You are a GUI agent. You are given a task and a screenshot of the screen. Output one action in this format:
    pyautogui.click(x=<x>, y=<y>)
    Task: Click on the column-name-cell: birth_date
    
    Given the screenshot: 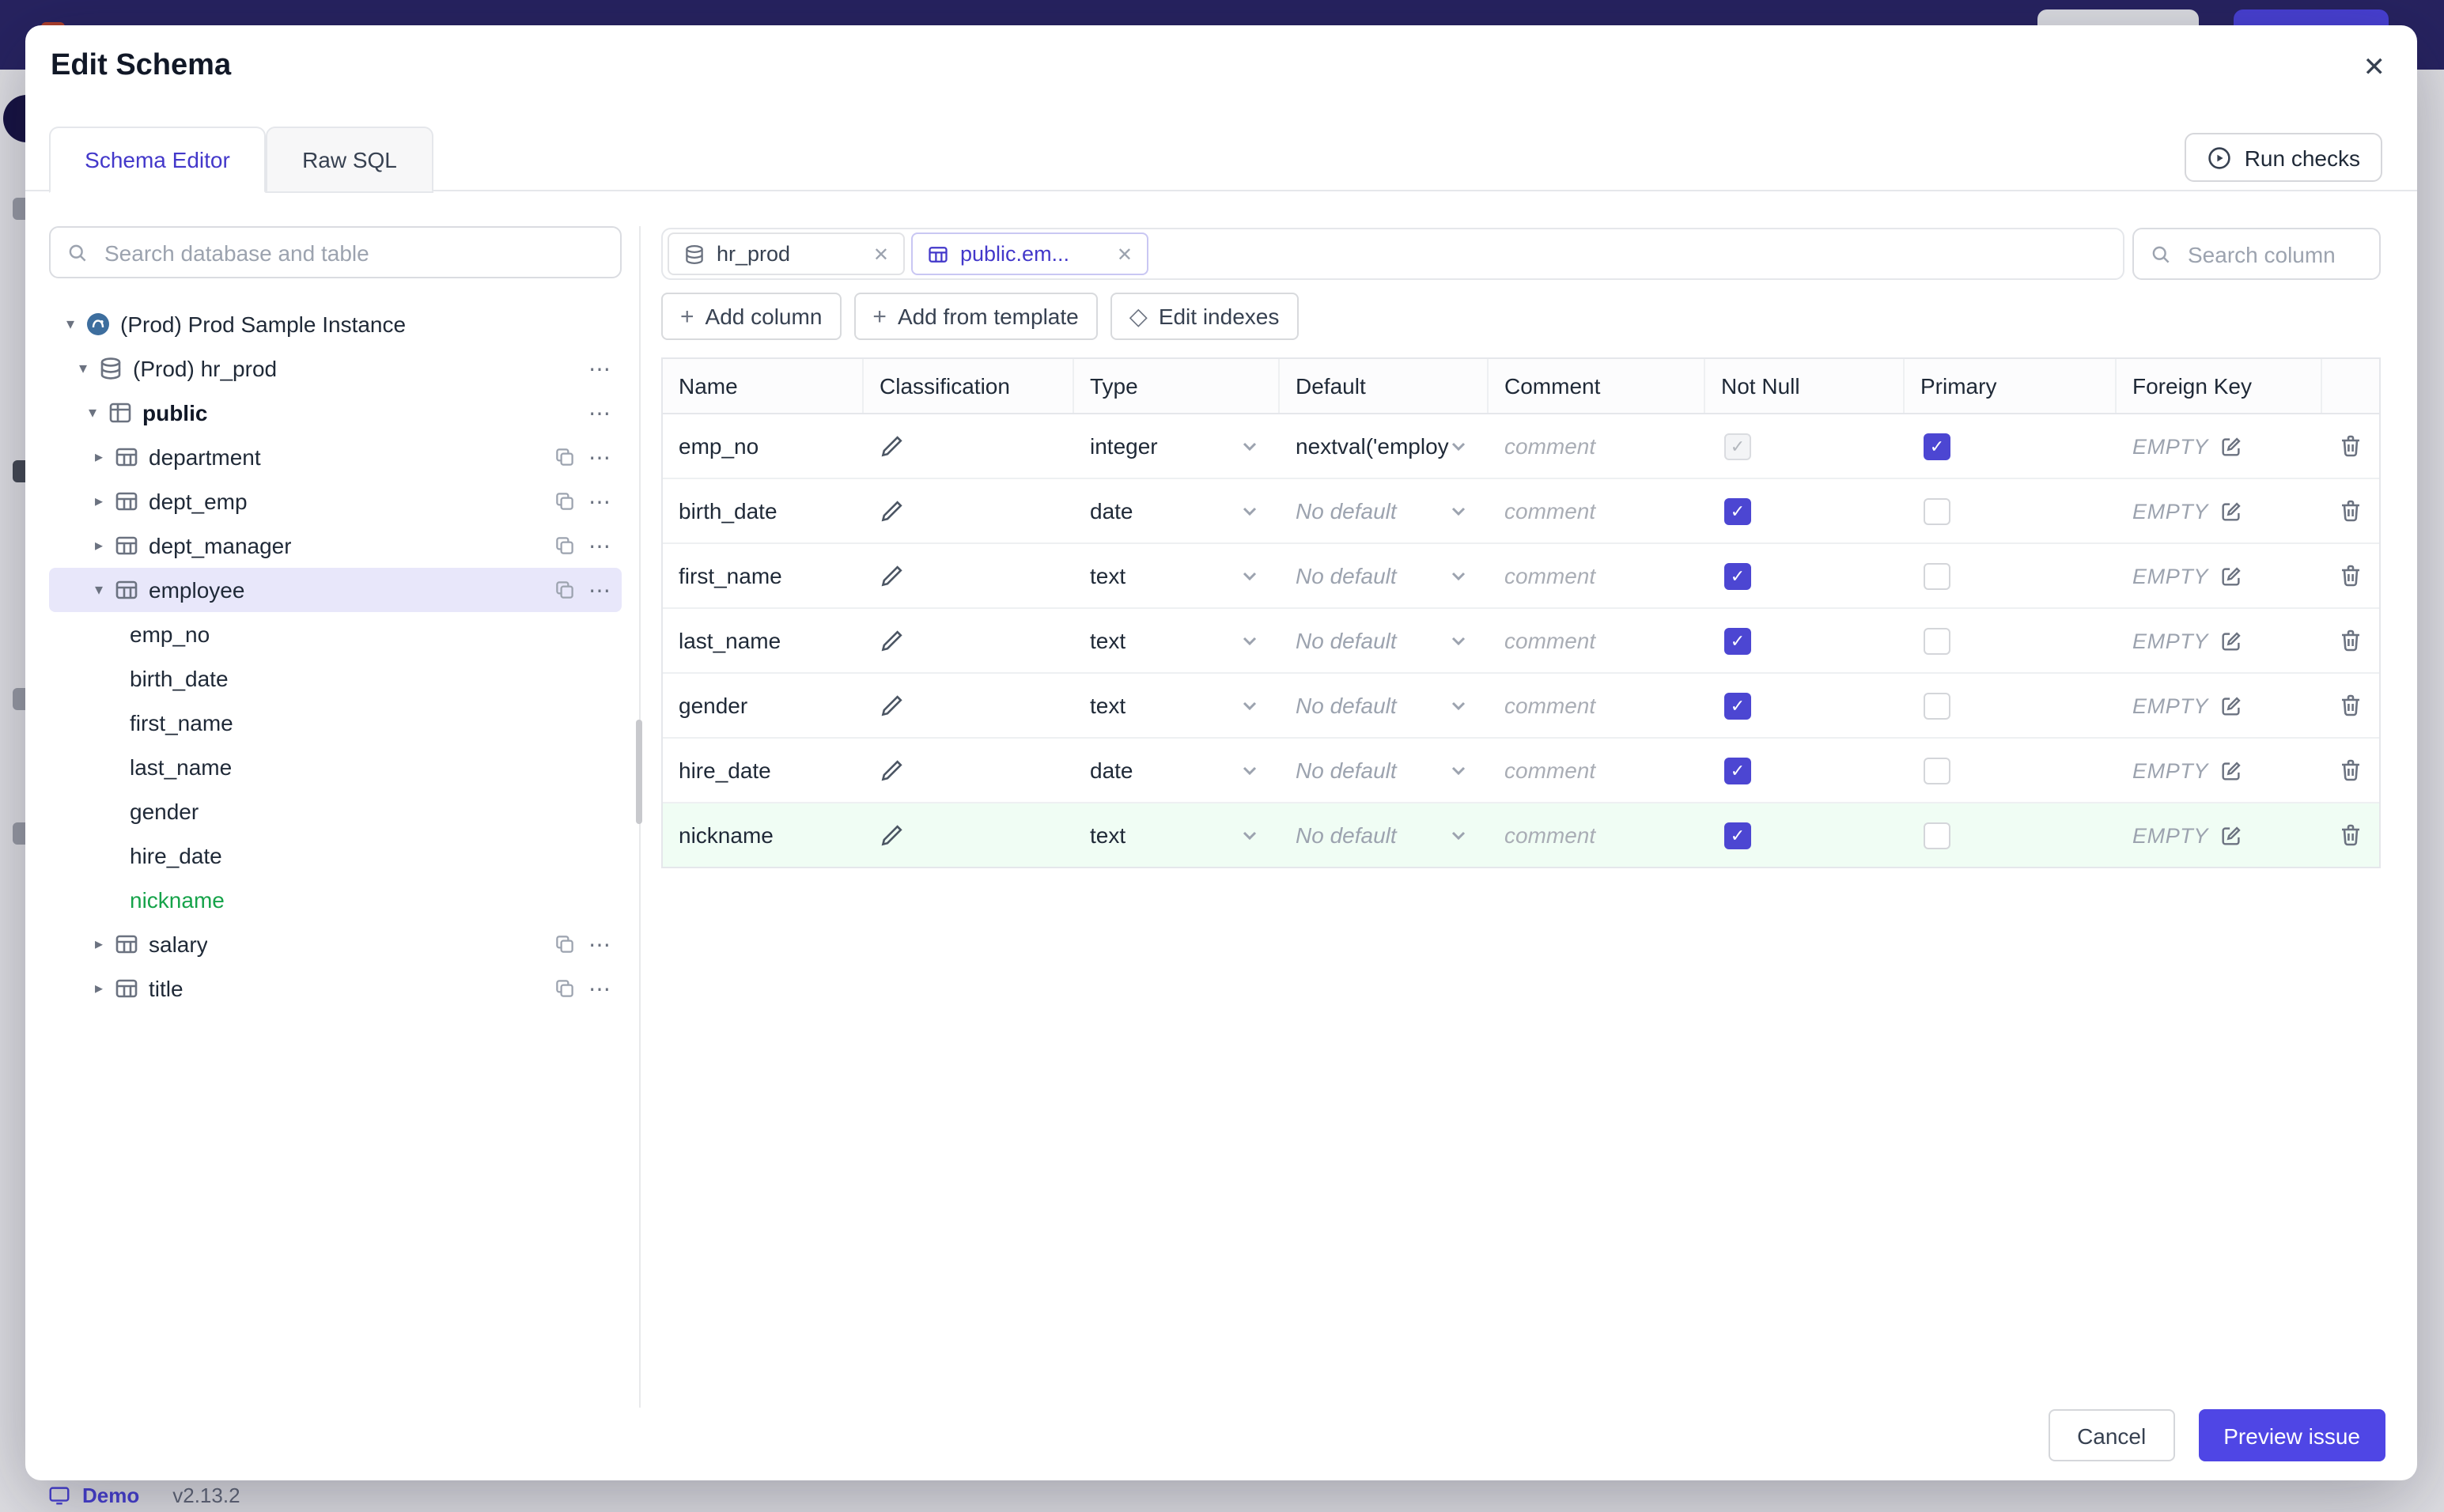 What is the action you would take?
    pyautogui.click(x=763, y=510)
    